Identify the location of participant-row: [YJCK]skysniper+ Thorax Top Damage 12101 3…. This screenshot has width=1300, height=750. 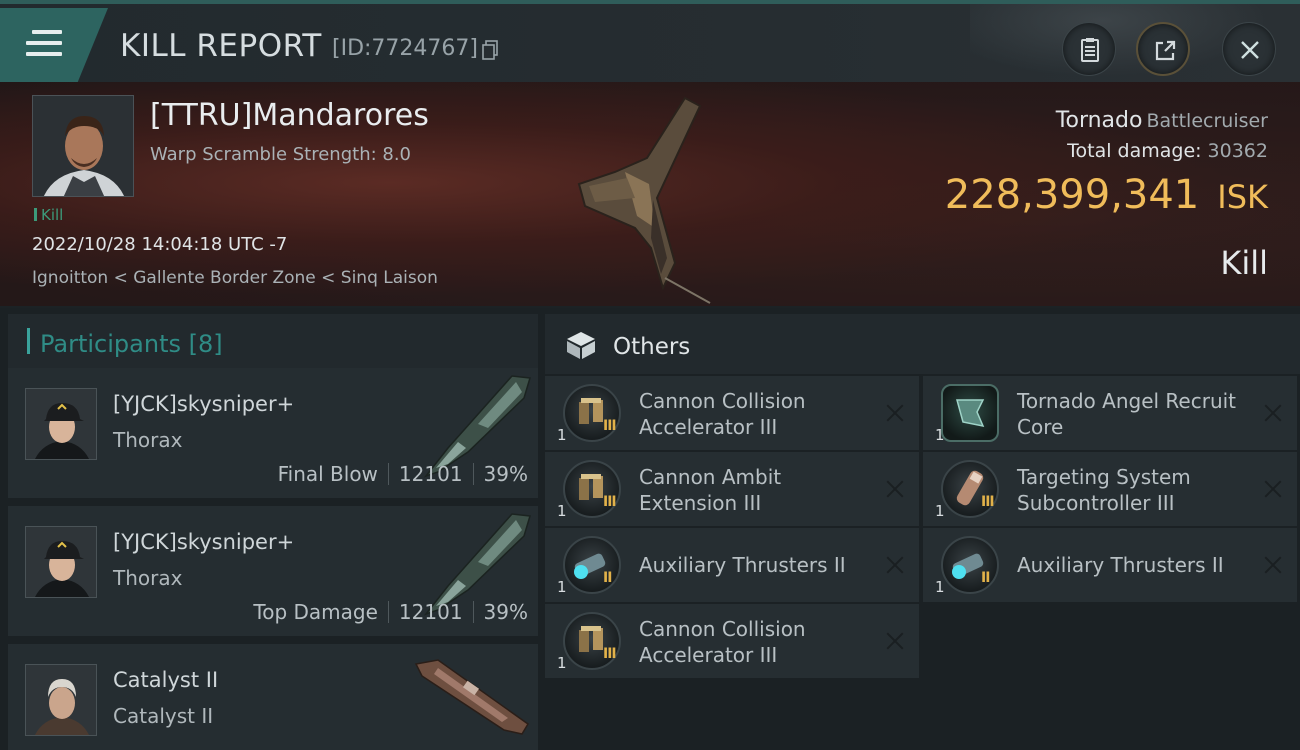
(273, 571).